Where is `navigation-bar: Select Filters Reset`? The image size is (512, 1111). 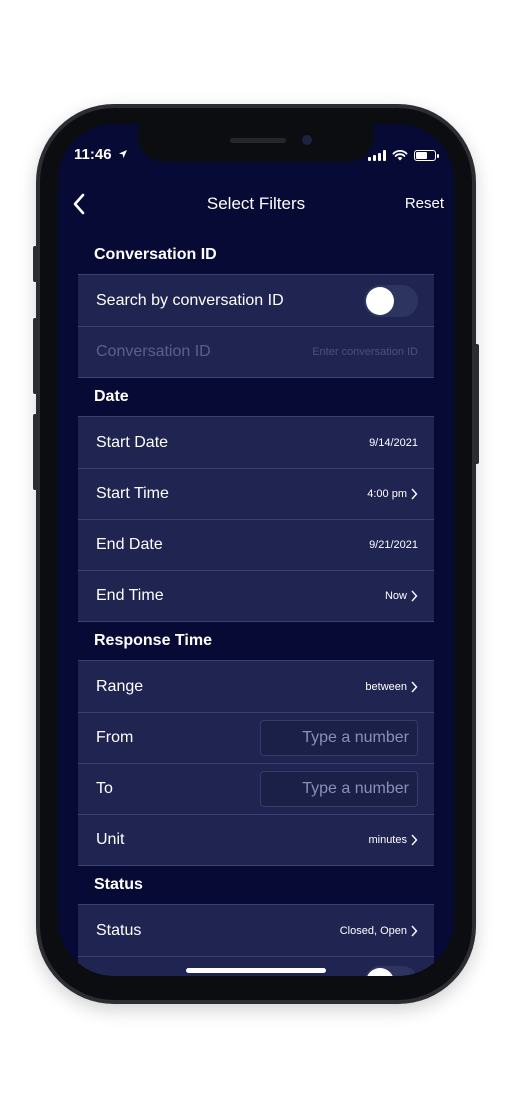
navigation-bar: Select Filters Reset is located at coordinates (256, 204).